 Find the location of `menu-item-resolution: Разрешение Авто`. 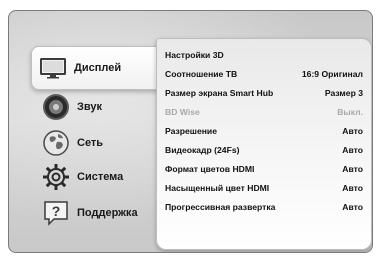

menu-item-resolution: Разрешение Авто is located at coordinates (264, 131).